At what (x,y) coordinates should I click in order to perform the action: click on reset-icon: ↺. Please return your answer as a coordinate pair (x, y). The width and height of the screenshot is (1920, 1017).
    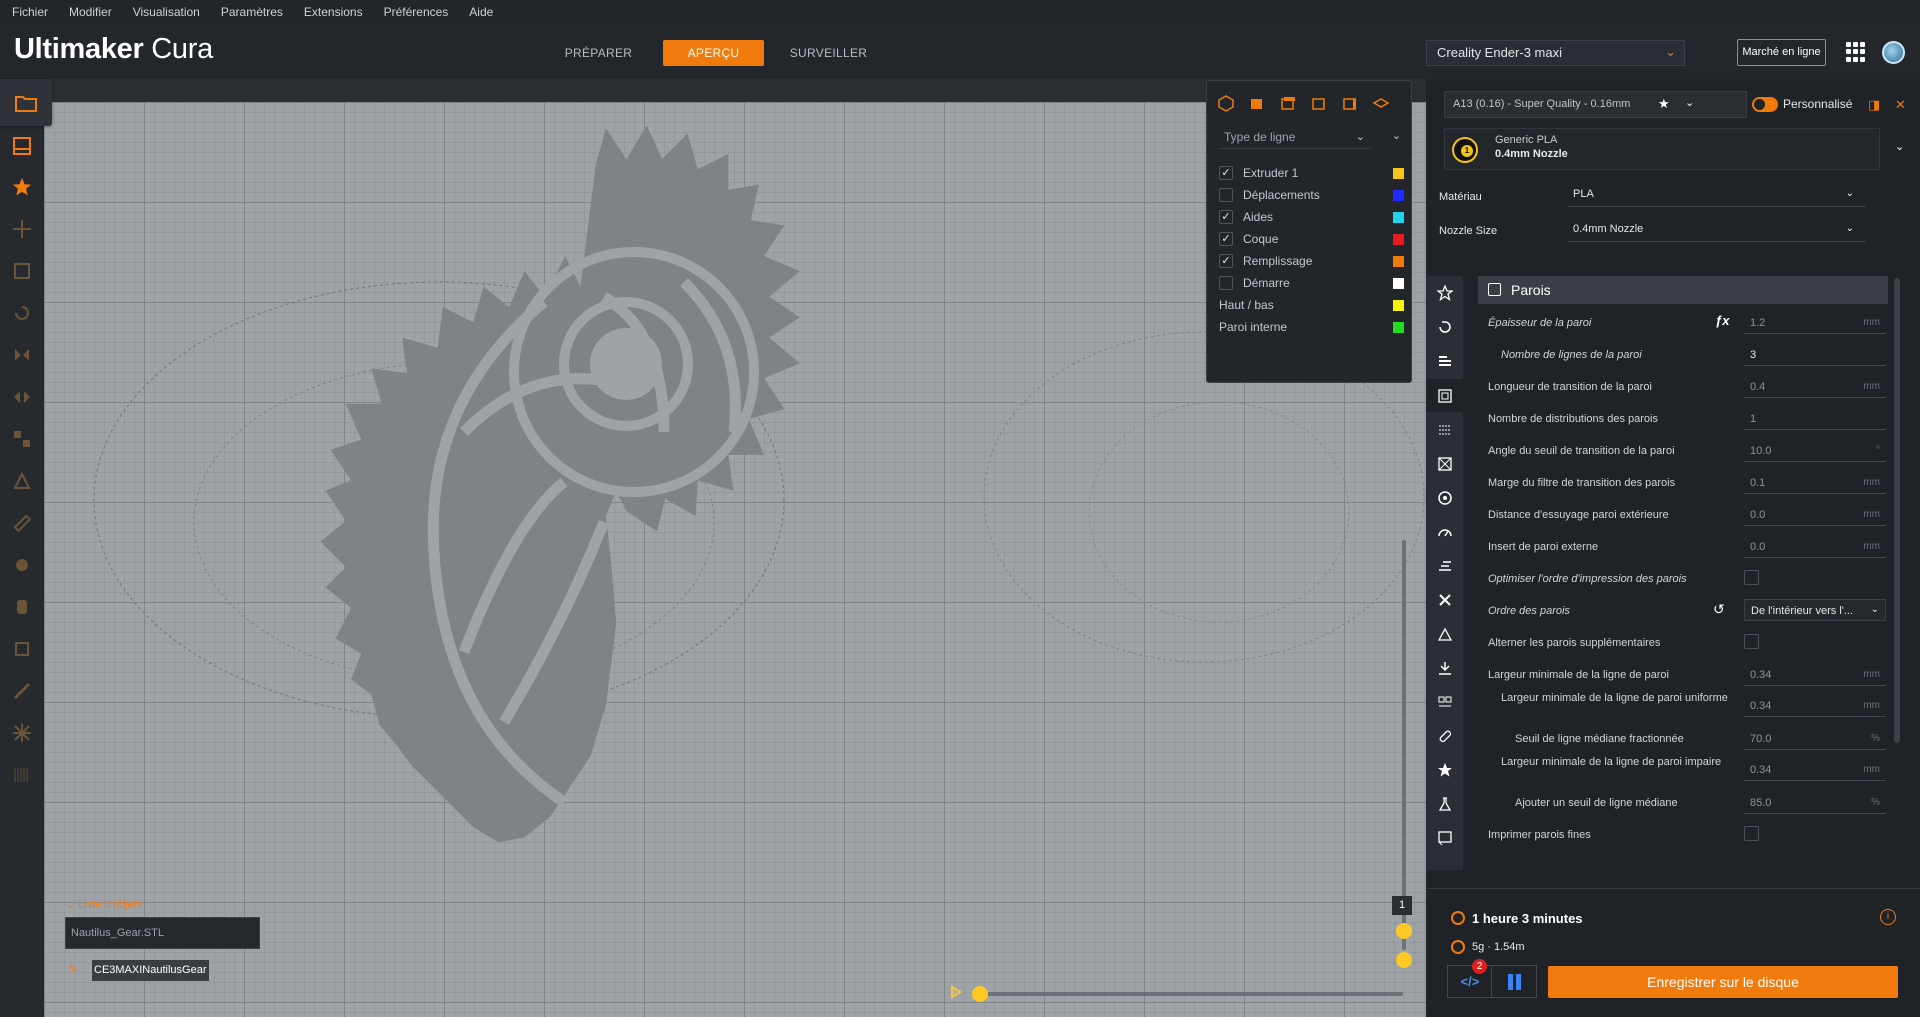
    Looking at the image, I should click on (1719, 609).